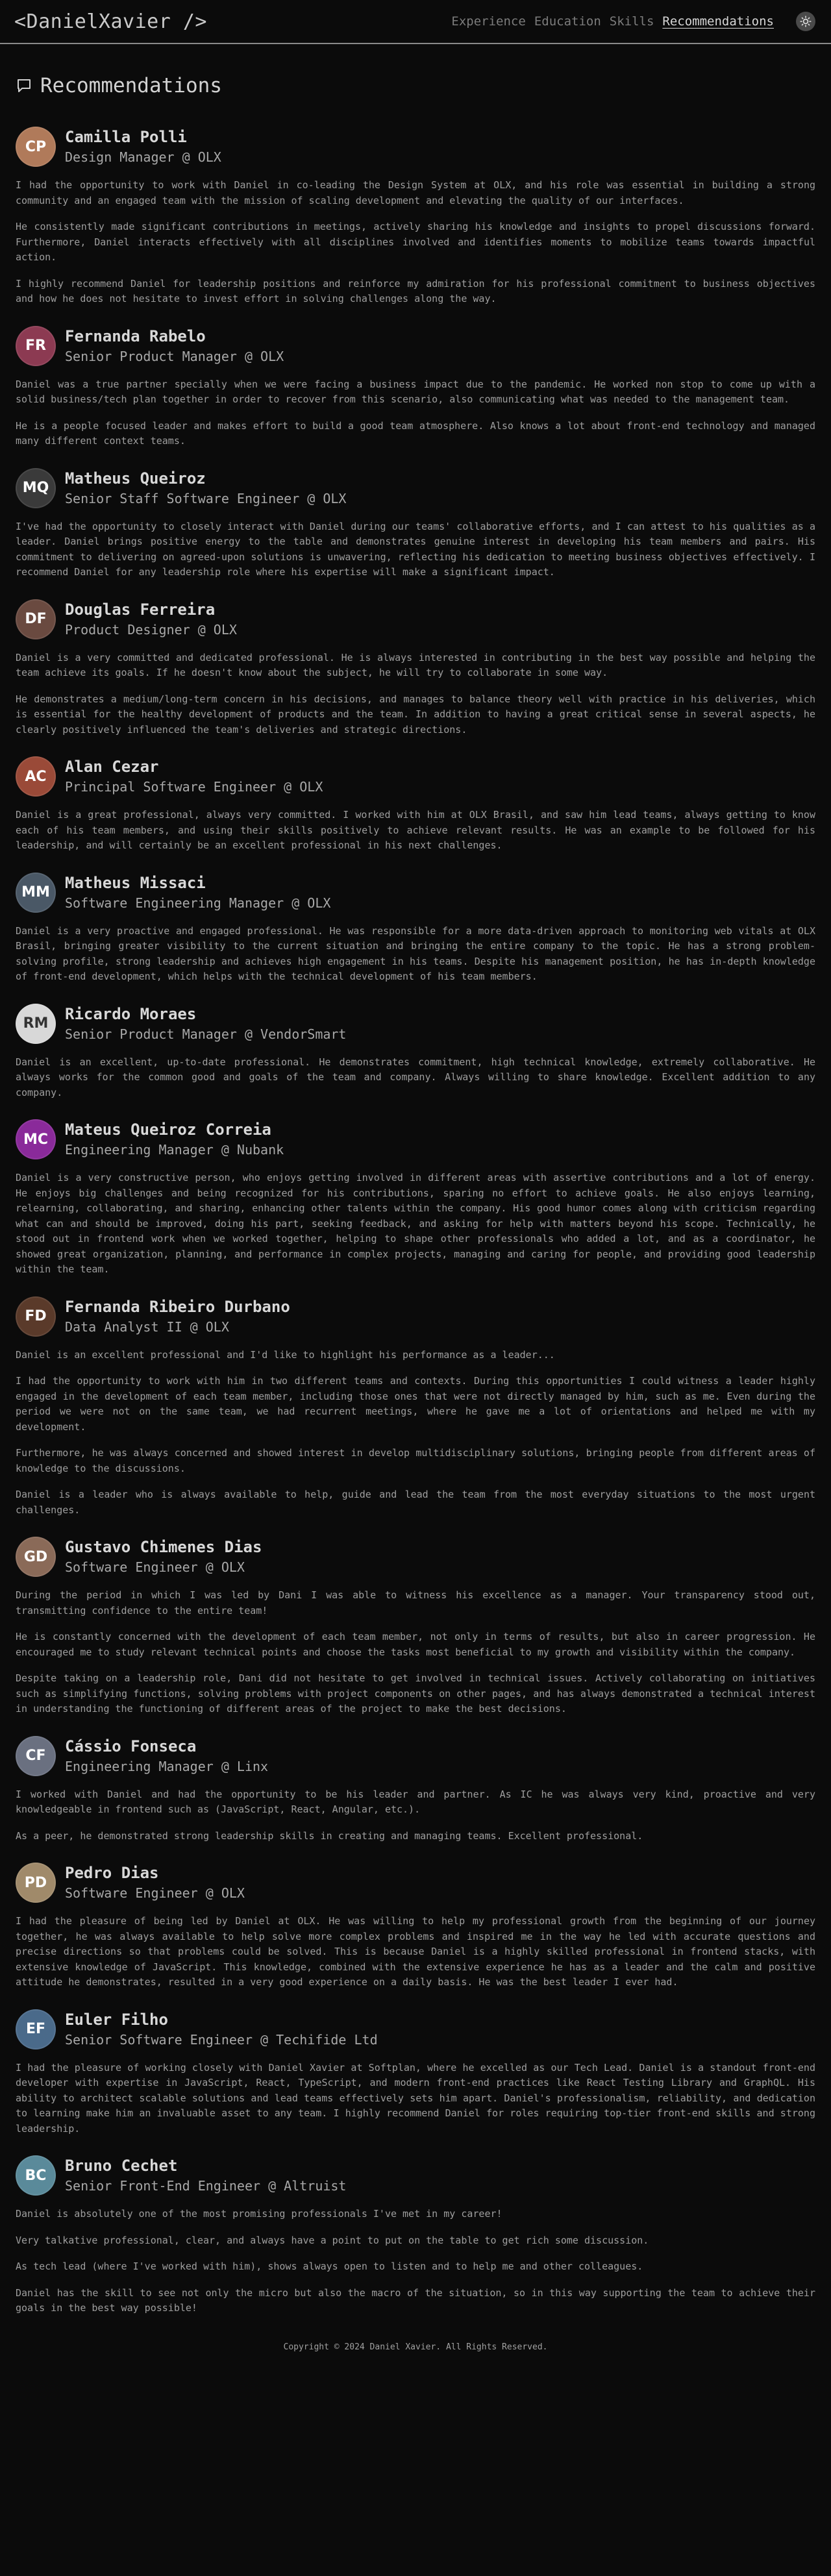 The width and height of the screenshot is (831, 2576). Describe the element at coordinates (36, 1023) in the screenshot. I see `avatar: RM` at that location.